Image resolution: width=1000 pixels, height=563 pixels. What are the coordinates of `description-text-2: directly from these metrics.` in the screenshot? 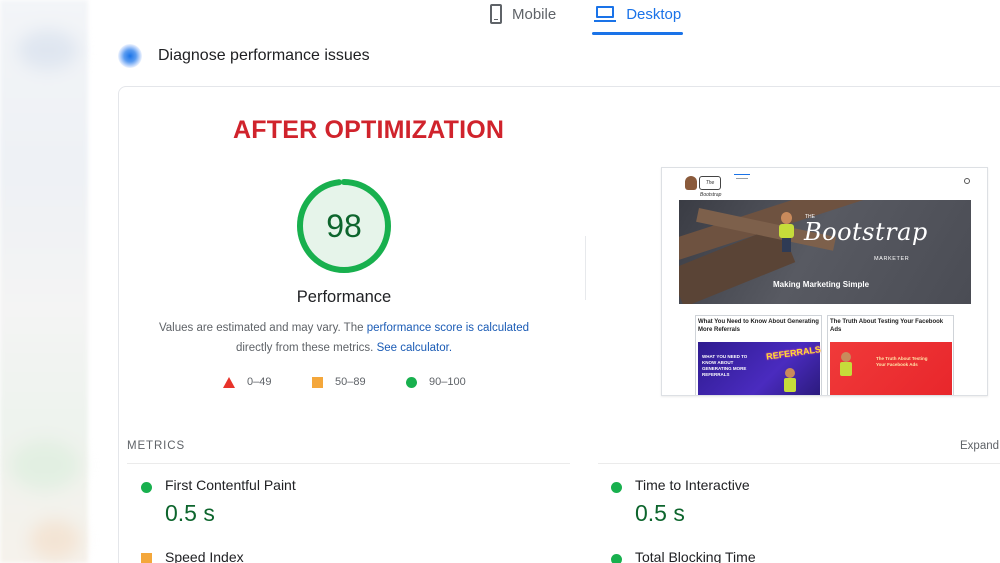 It's located at (306, 348).